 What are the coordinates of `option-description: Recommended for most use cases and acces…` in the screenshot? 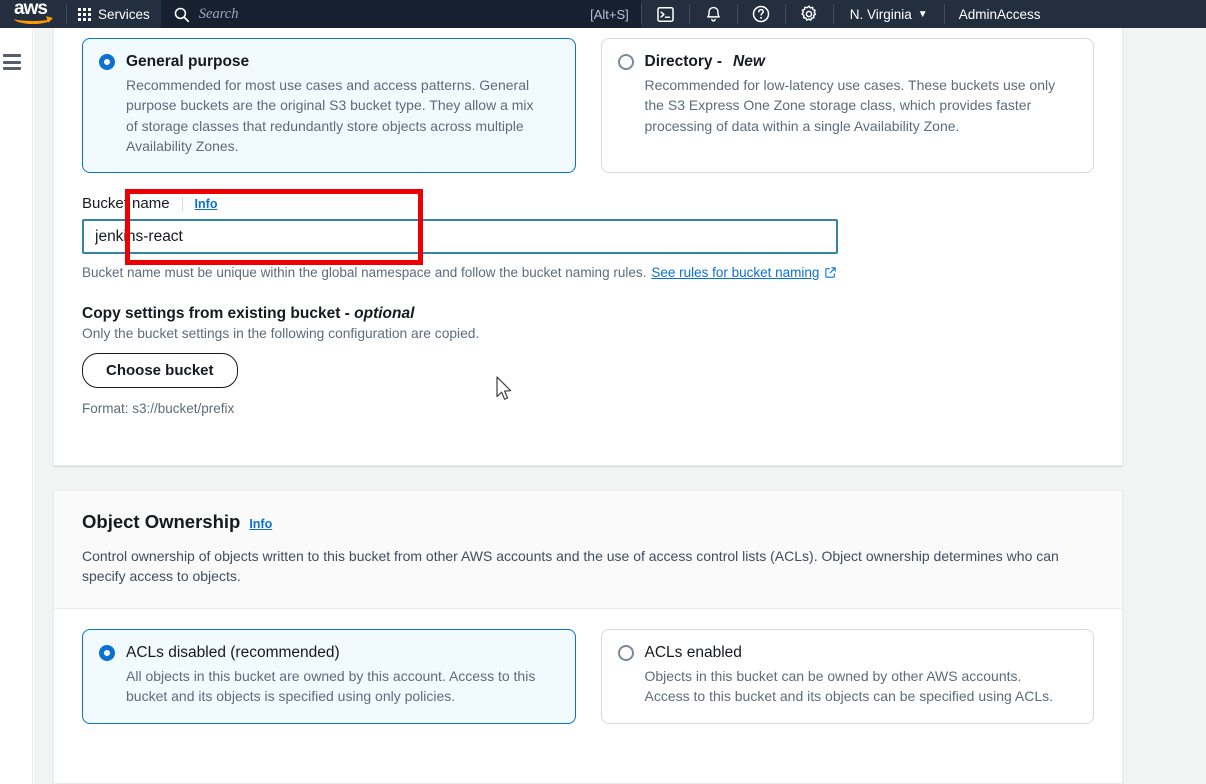 It's located at (330, 115).